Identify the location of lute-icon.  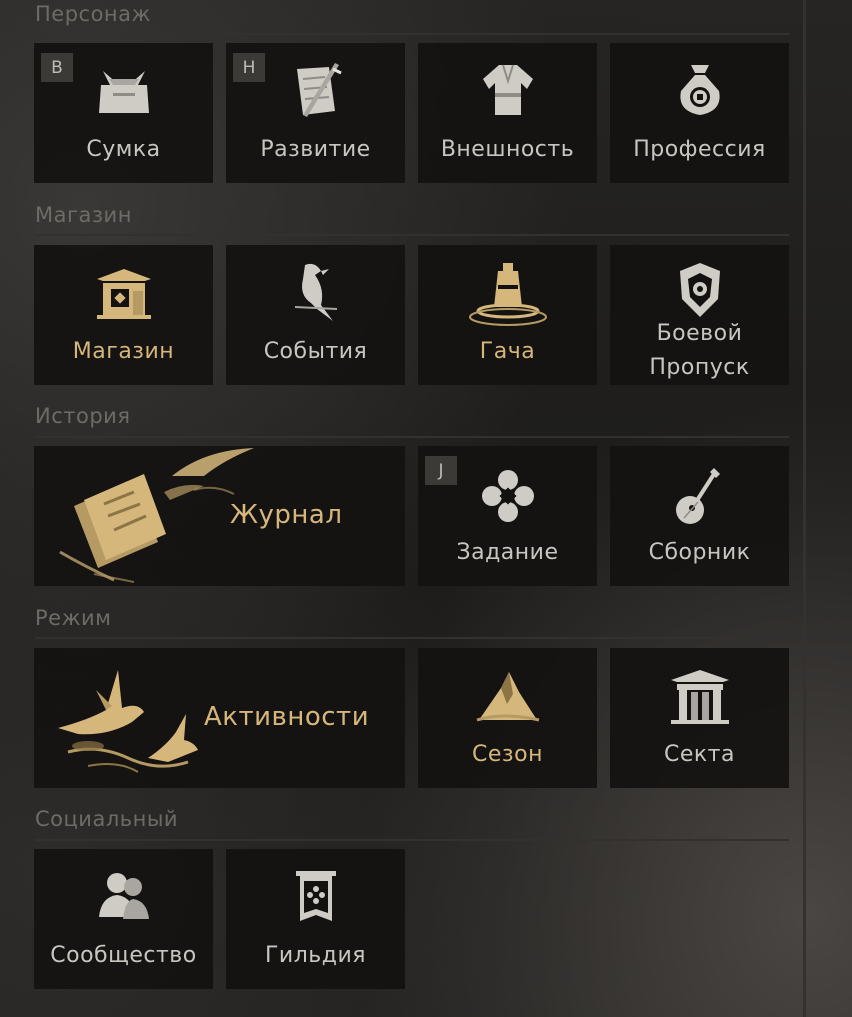
(697, 496).